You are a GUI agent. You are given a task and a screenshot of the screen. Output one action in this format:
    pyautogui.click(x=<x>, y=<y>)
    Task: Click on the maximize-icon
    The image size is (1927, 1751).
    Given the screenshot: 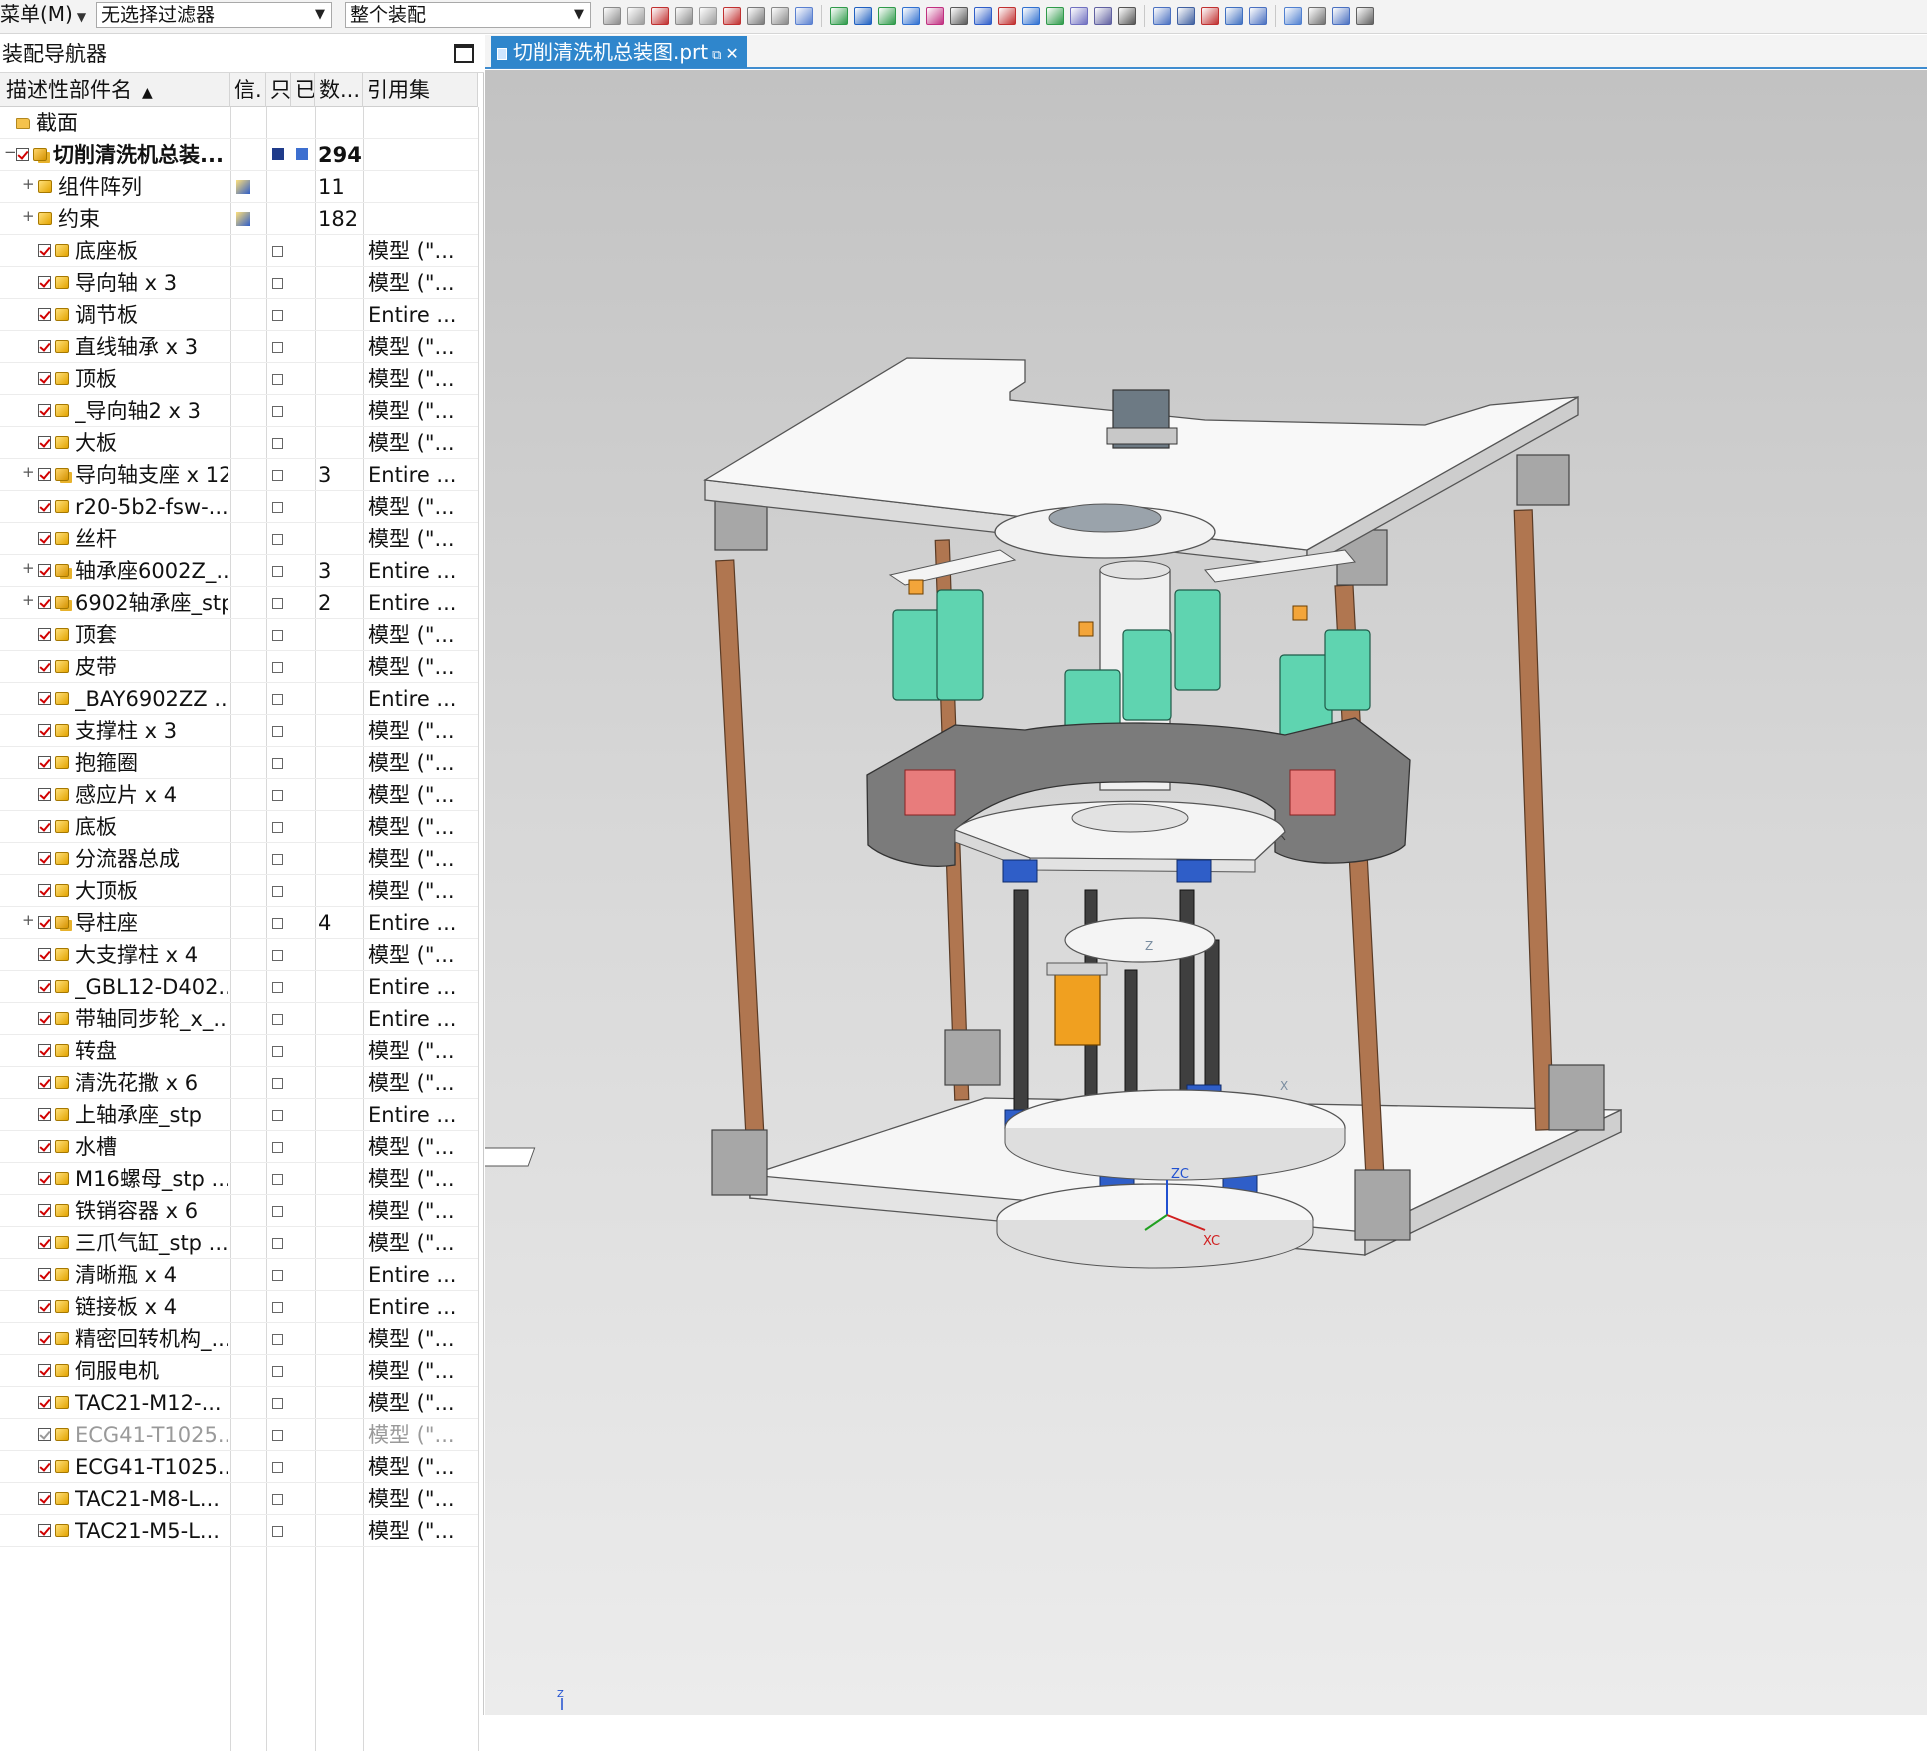 What is the action you would take?
    pyautogui.click(x=464, y=53)
    